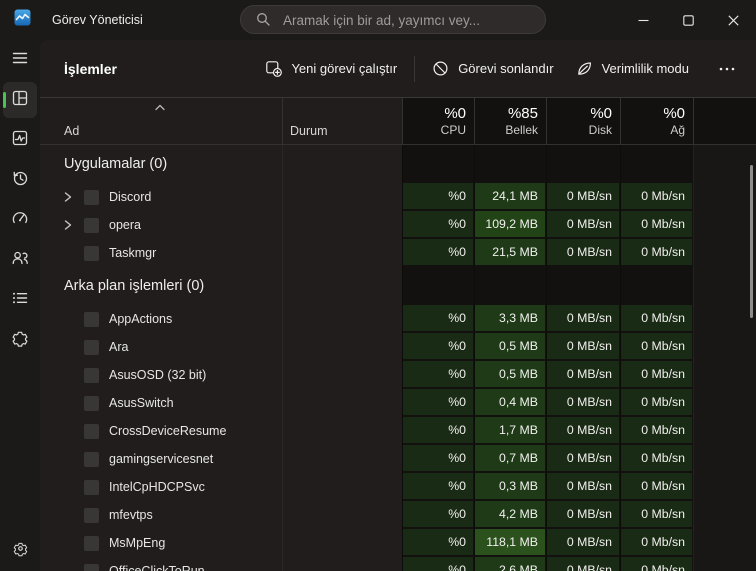 The height and width of the screenshot is (571, 756). I want to click on sidebar-item-processes, so click(20, 100).